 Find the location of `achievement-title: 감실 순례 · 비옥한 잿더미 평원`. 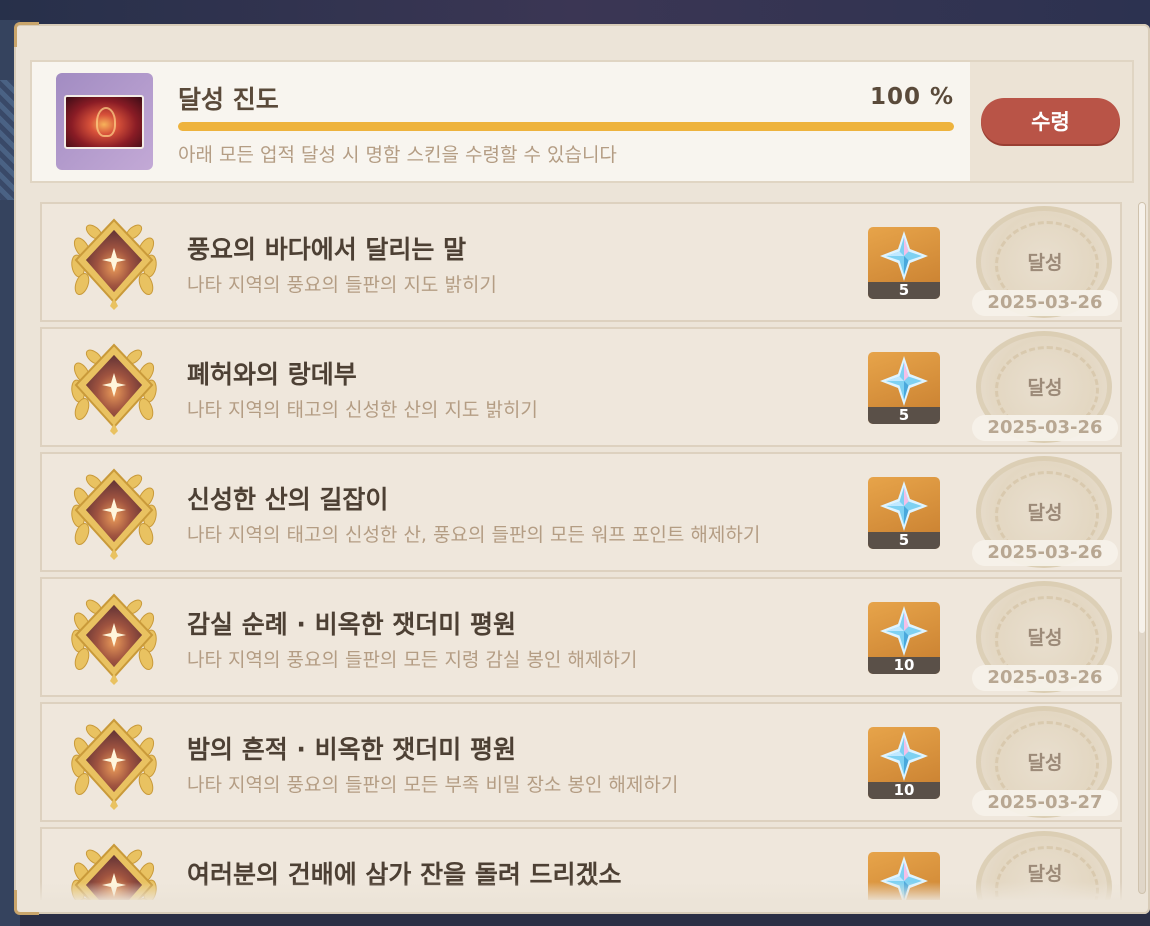

achievement-title: 감실 순례 · 비옥한 잿더미 평원 is located at coordinates (352, 624).